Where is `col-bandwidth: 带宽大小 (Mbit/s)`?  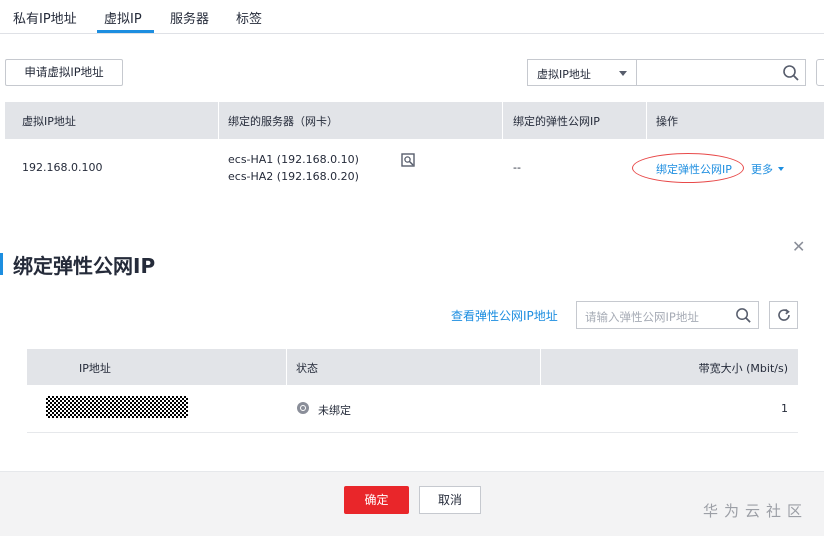 col-bandwidth: 带宽大小 (Mbit/s) is located at coordinates (743, 368).